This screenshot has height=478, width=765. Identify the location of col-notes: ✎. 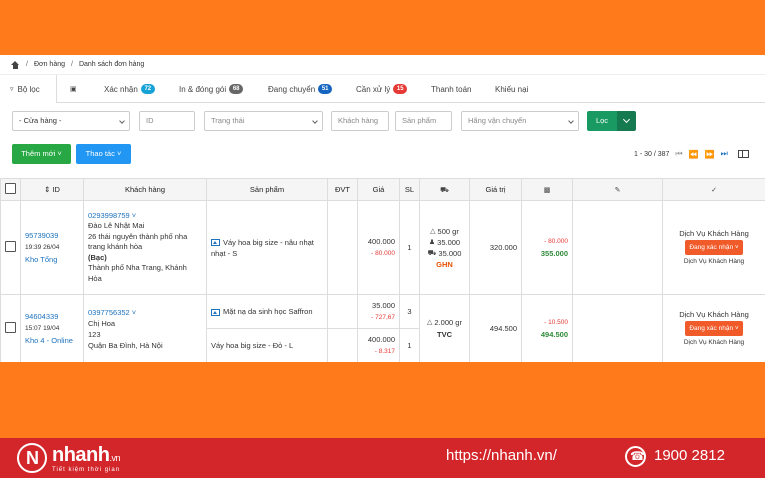
(617, 189).